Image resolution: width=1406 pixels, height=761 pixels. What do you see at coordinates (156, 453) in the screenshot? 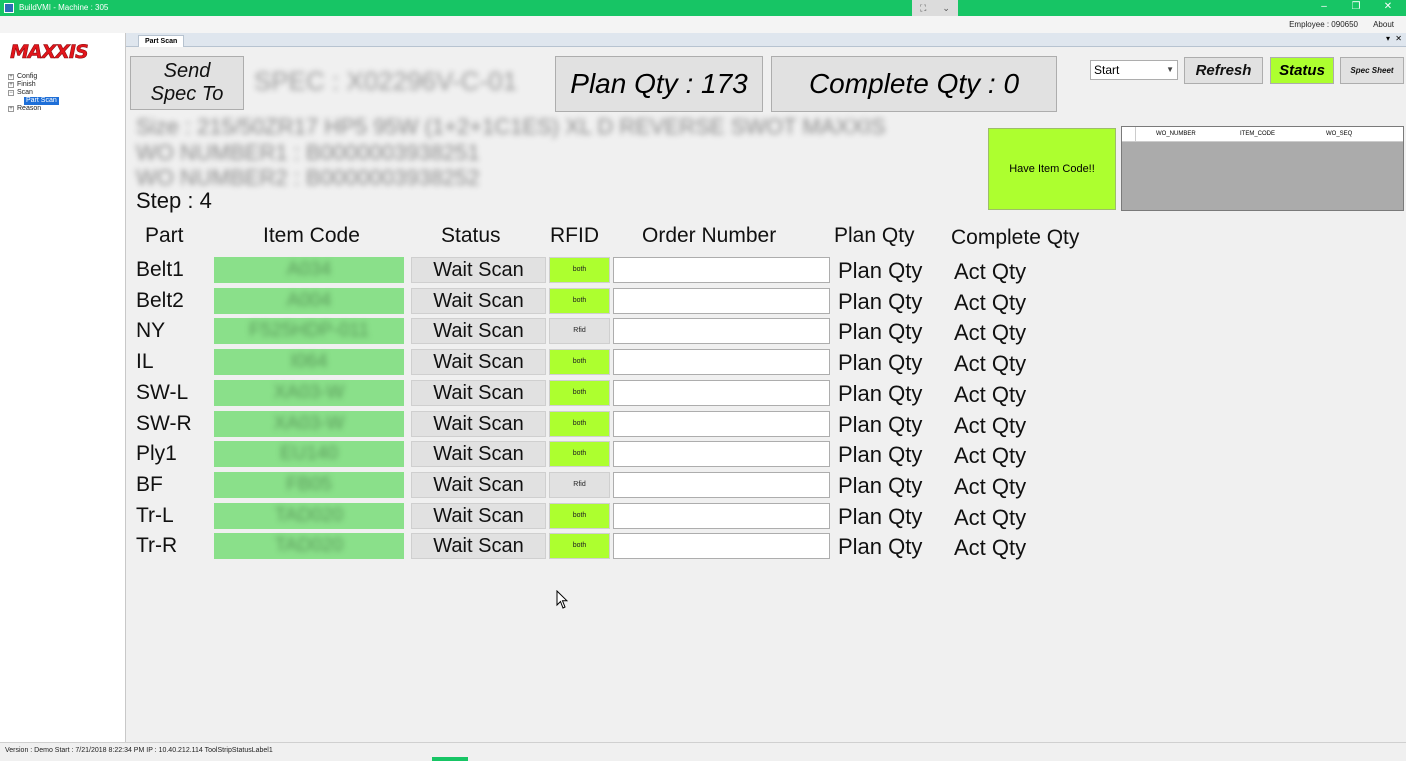
I see `row-part-label: Ply1` at bounding box center [156, 453].